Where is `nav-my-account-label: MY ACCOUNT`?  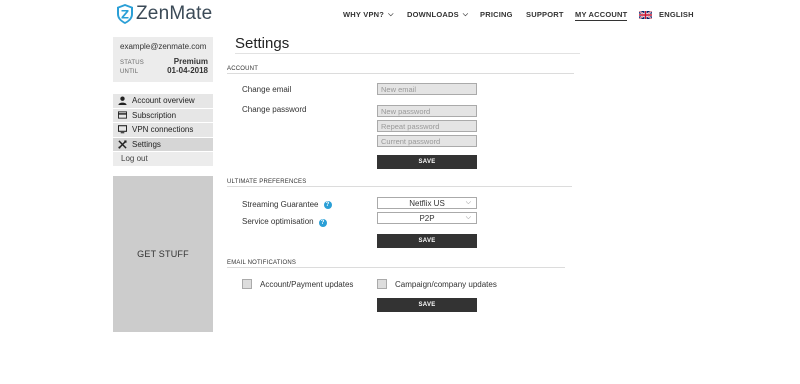 nav-my-account-label: MY ACCOUNT is located at coordinates (601, 14).